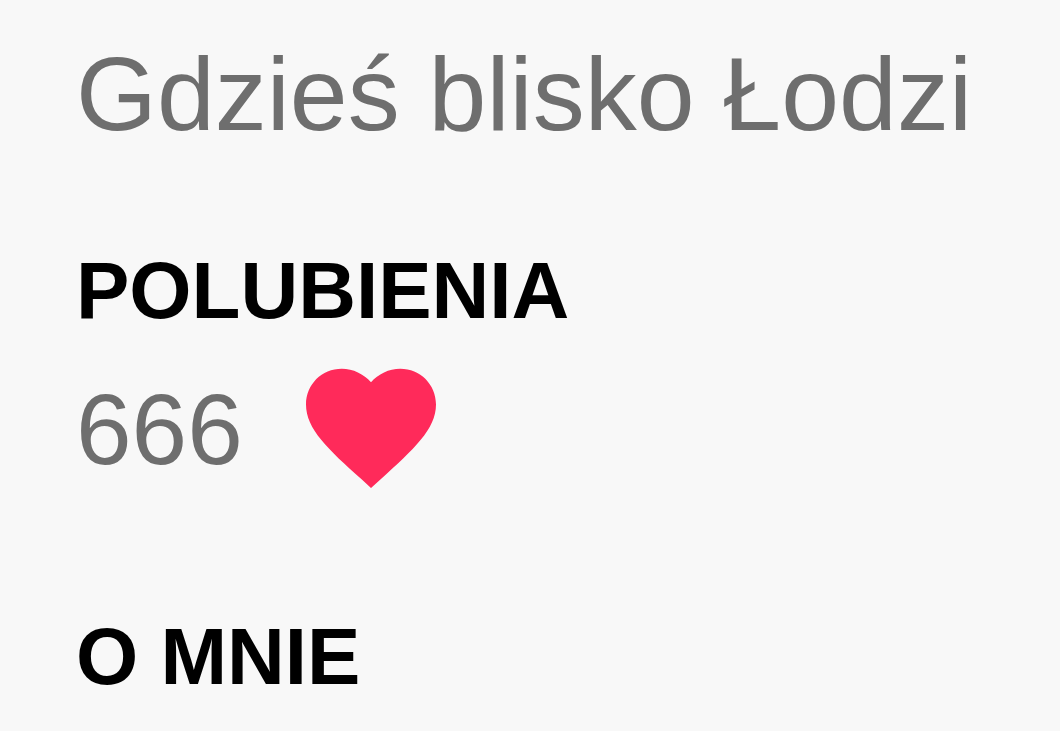 The height and width of the screenshot is (731, 1060). I want to click on section-heading: O MNIE, so click(218, 657).